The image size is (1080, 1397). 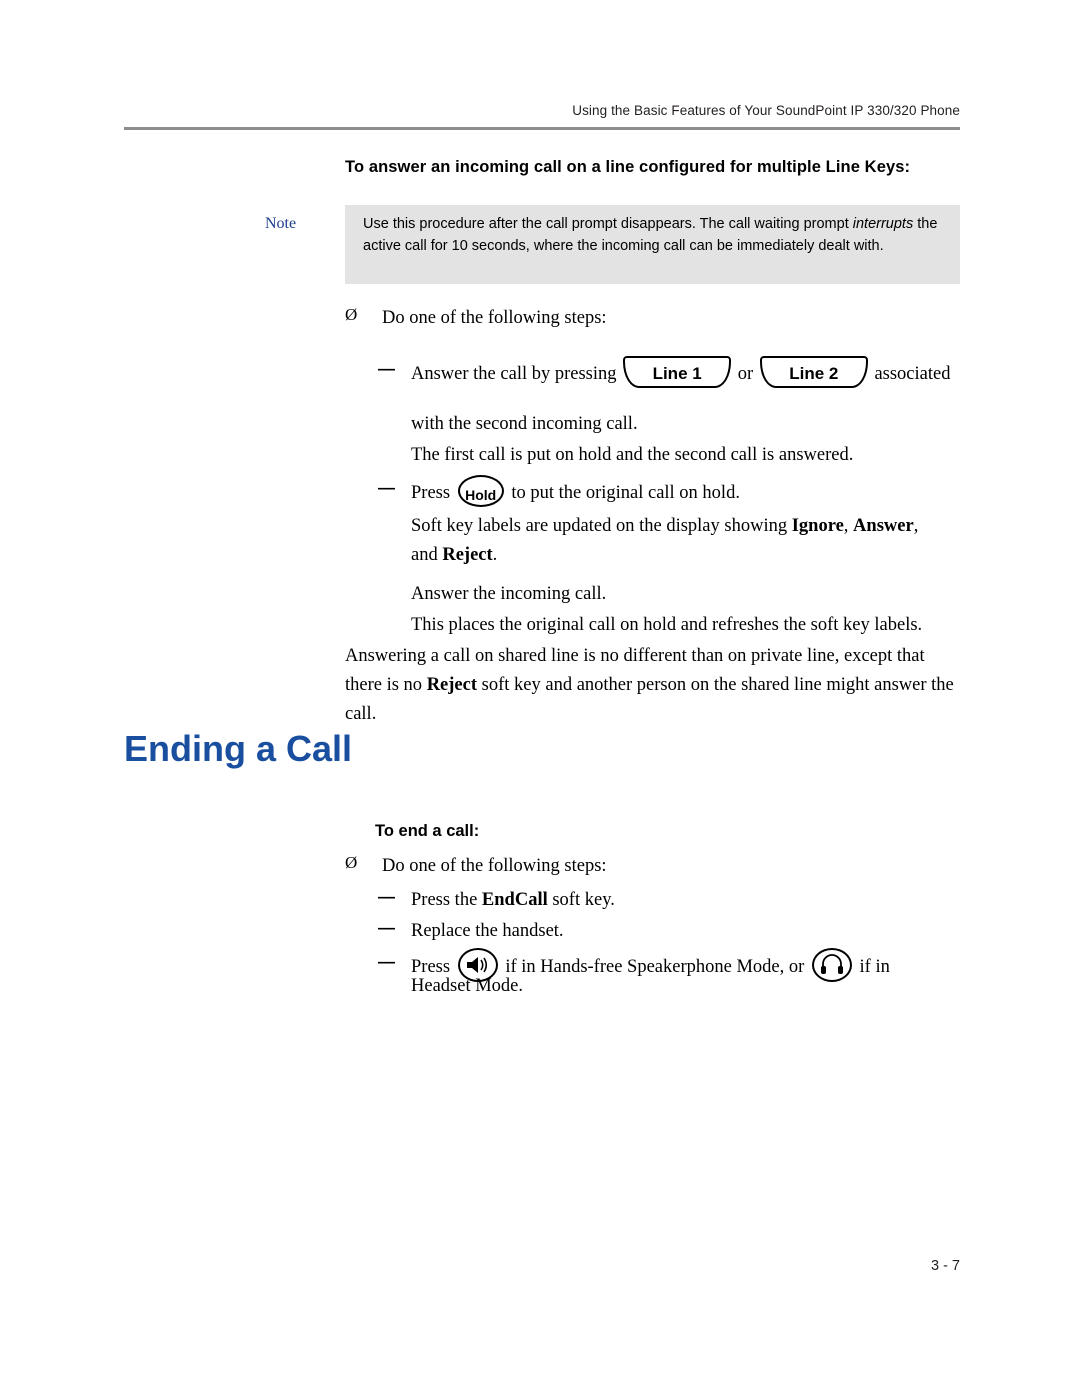 I want to click on line-2-key-label: Line 2, so click(x=814, y=373).